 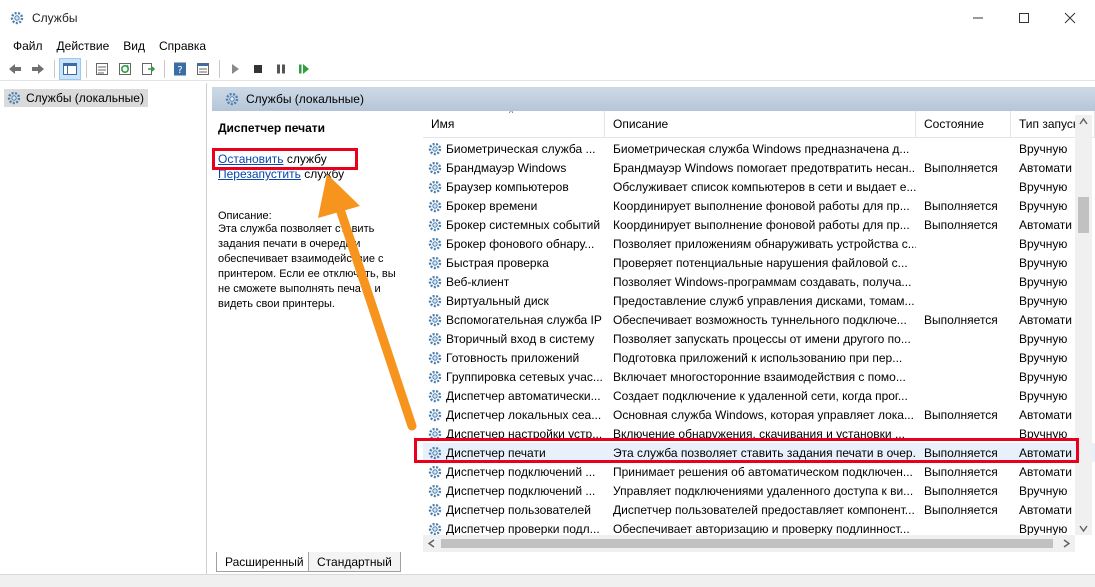 I want to click on show-tree-button, so click(x=70, y=68).